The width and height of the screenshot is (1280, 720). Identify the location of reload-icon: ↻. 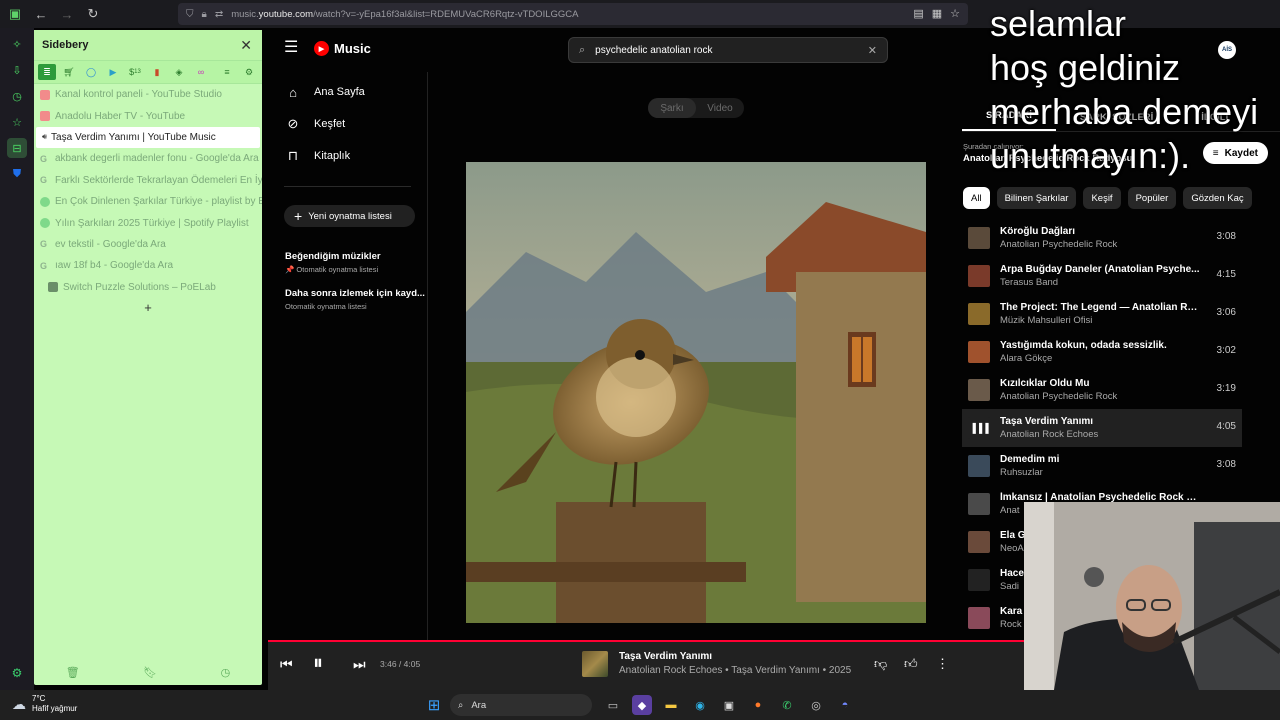
(93, 14).